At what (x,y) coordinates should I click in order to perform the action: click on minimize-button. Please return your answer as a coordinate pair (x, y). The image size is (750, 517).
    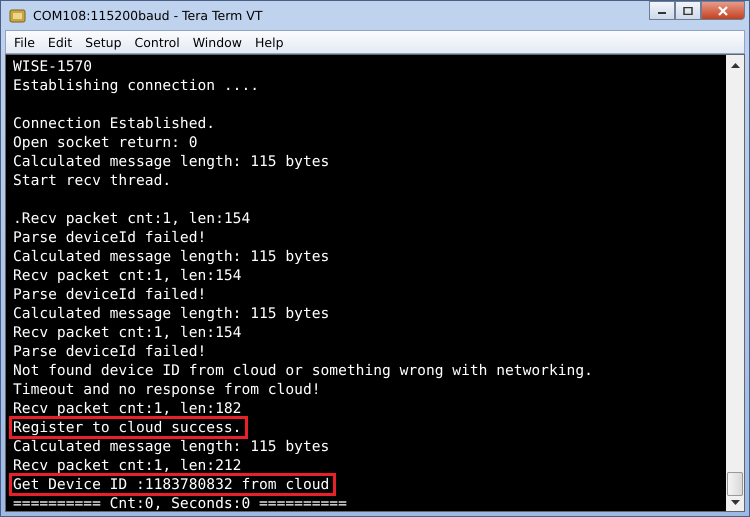
    Looking at the image, I should click on (662, 10).